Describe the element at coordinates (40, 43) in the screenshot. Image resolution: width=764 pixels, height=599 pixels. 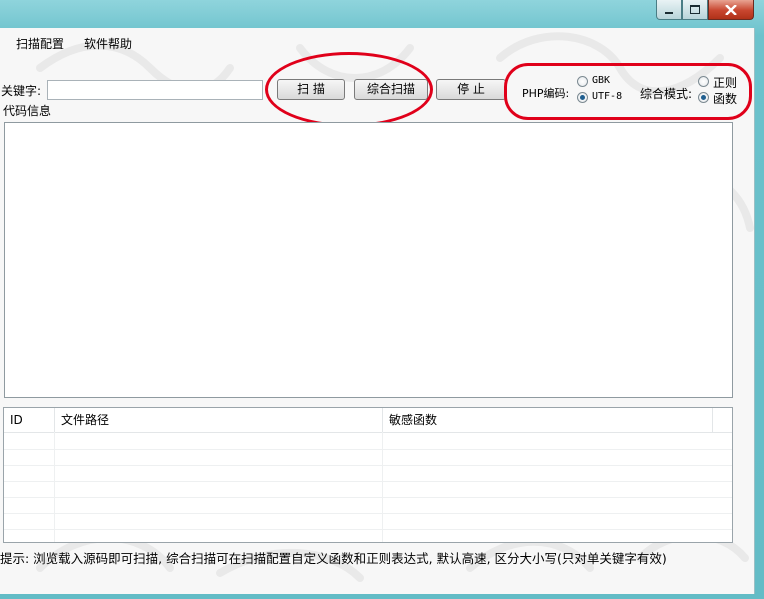
I see `menu-scan-config: 扫描配置` at that location.